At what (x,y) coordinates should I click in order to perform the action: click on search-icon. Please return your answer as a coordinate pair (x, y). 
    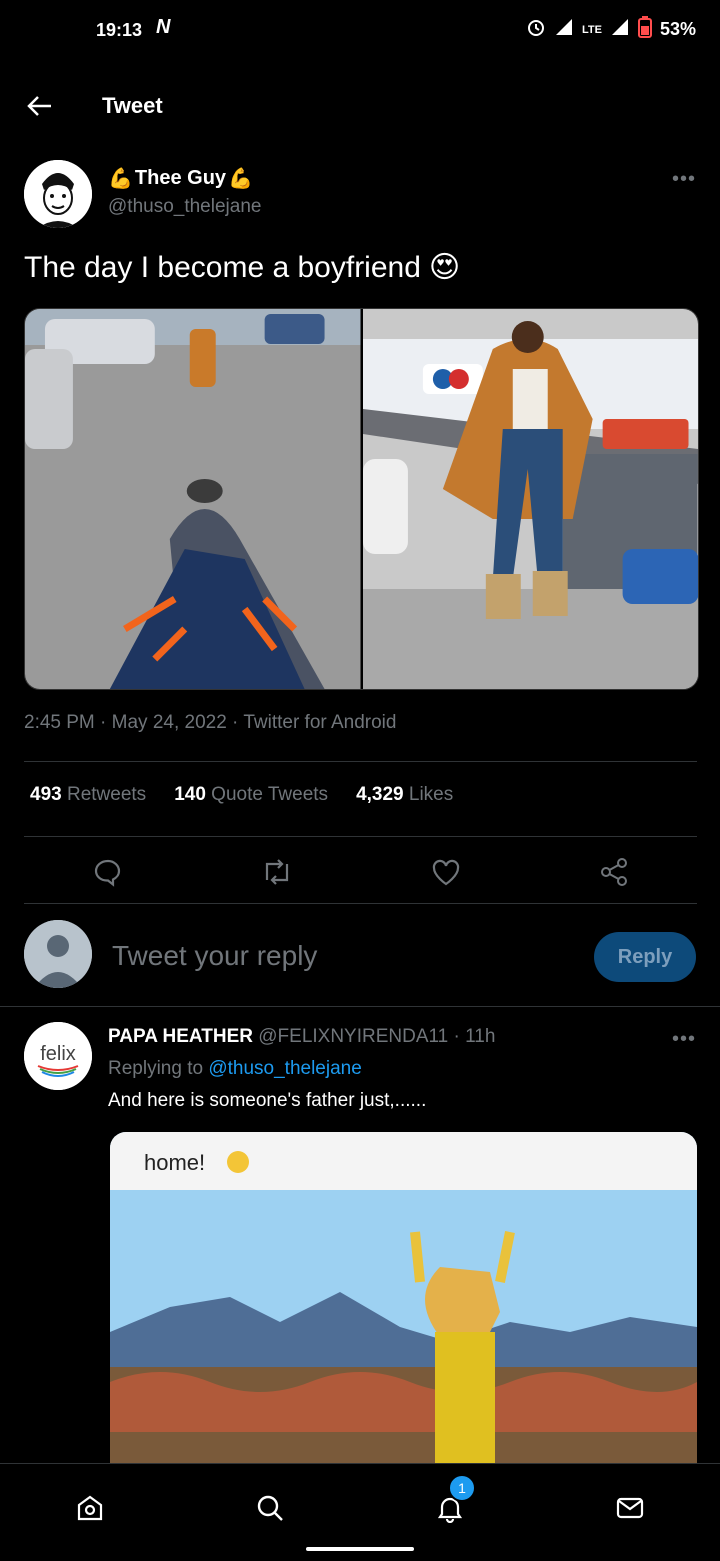
    Looking at the image, I should click on (270, 1508).